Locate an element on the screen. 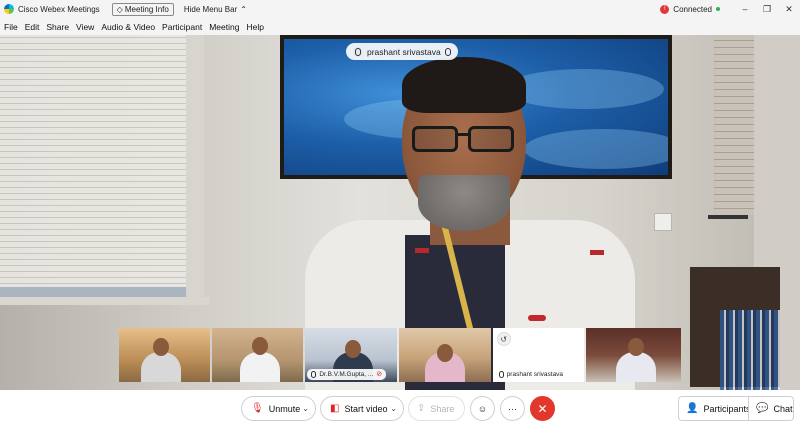  active-speaker-label: prashant srivastava is located at coordinates (402, 51).